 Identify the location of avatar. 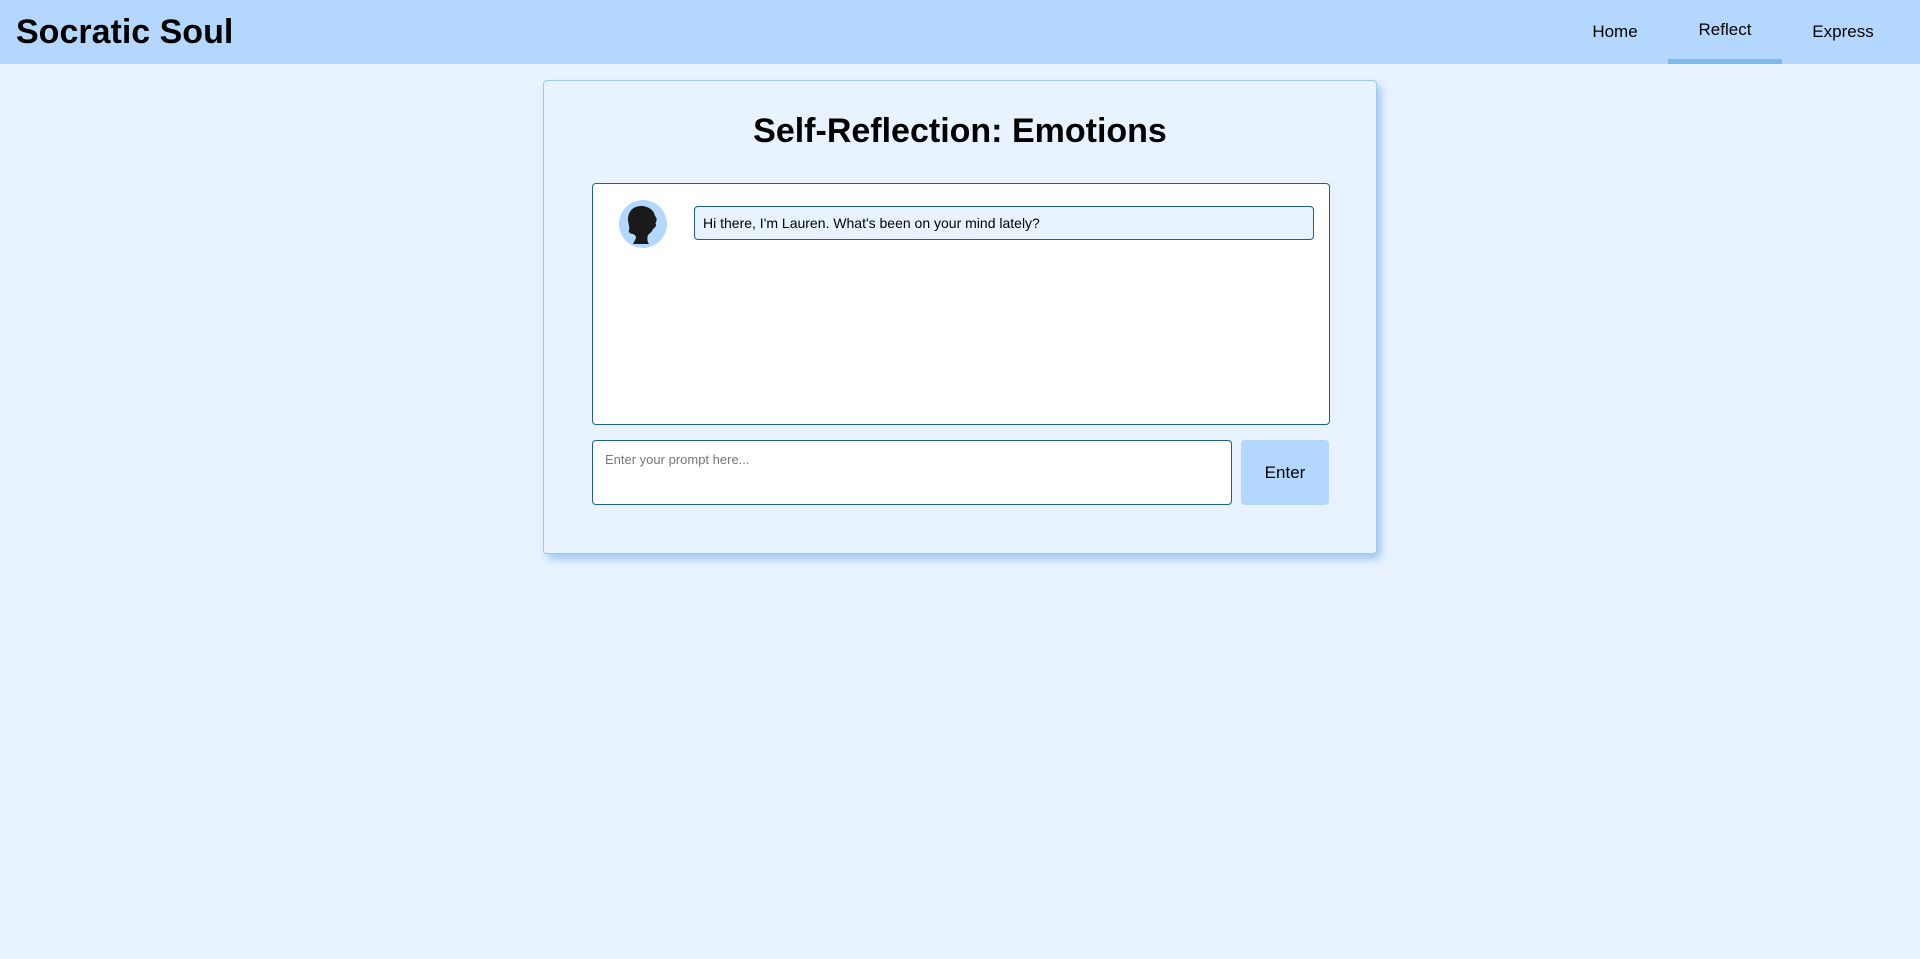
(643, 224).